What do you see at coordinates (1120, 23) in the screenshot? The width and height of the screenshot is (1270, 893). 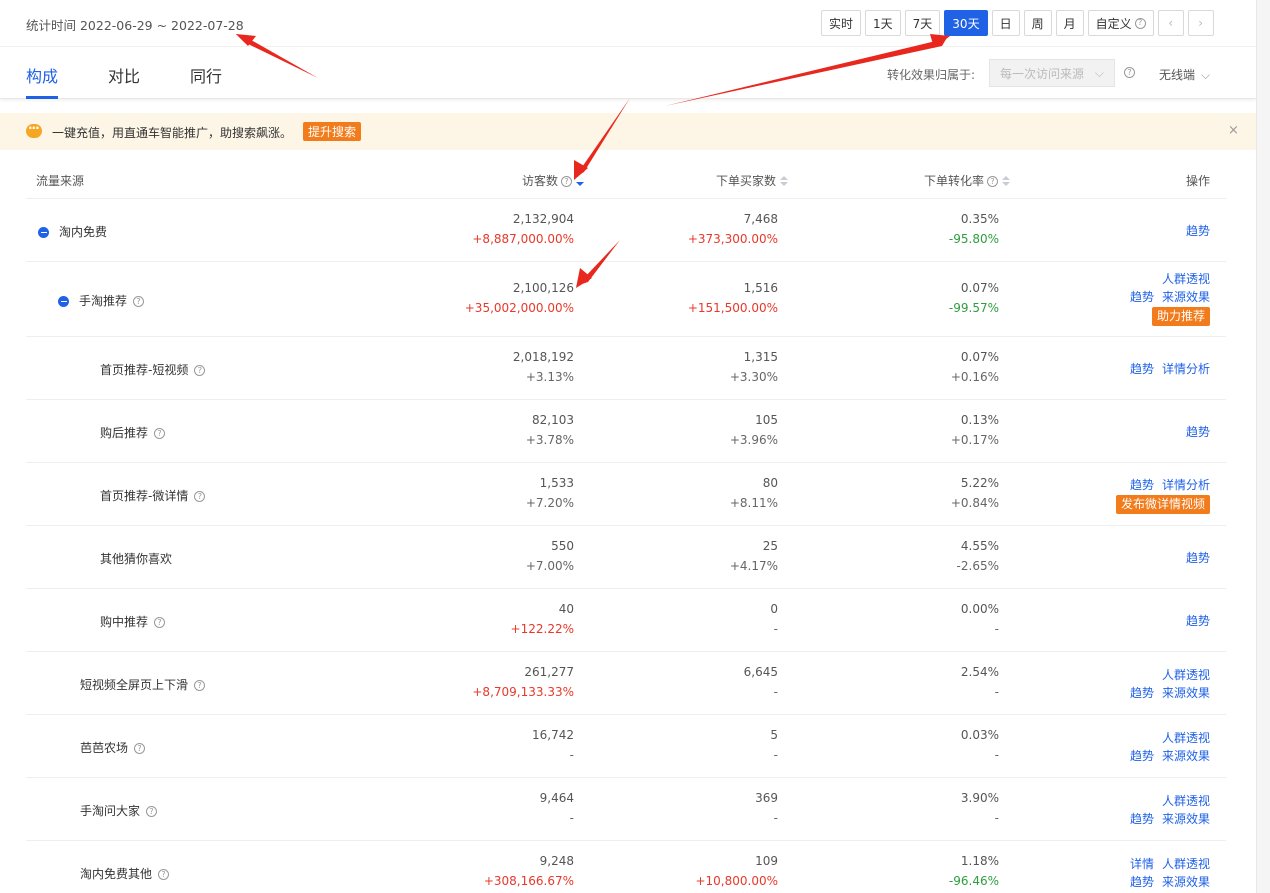 I see `range-custom-button: 自定义?` at bounding box center [1120, 23].